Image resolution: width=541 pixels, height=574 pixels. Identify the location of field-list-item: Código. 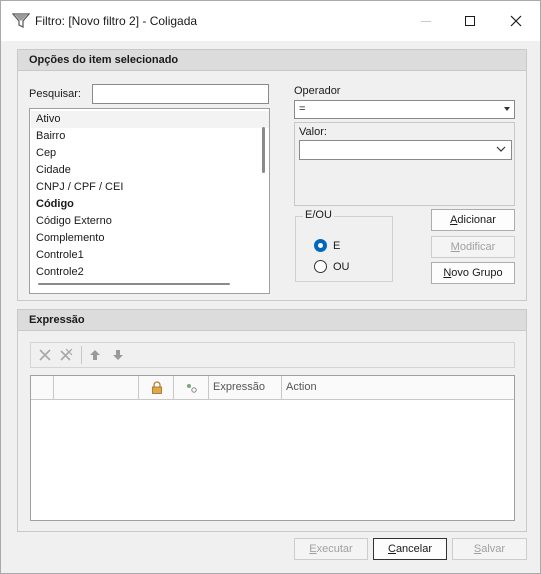
(55, 204).